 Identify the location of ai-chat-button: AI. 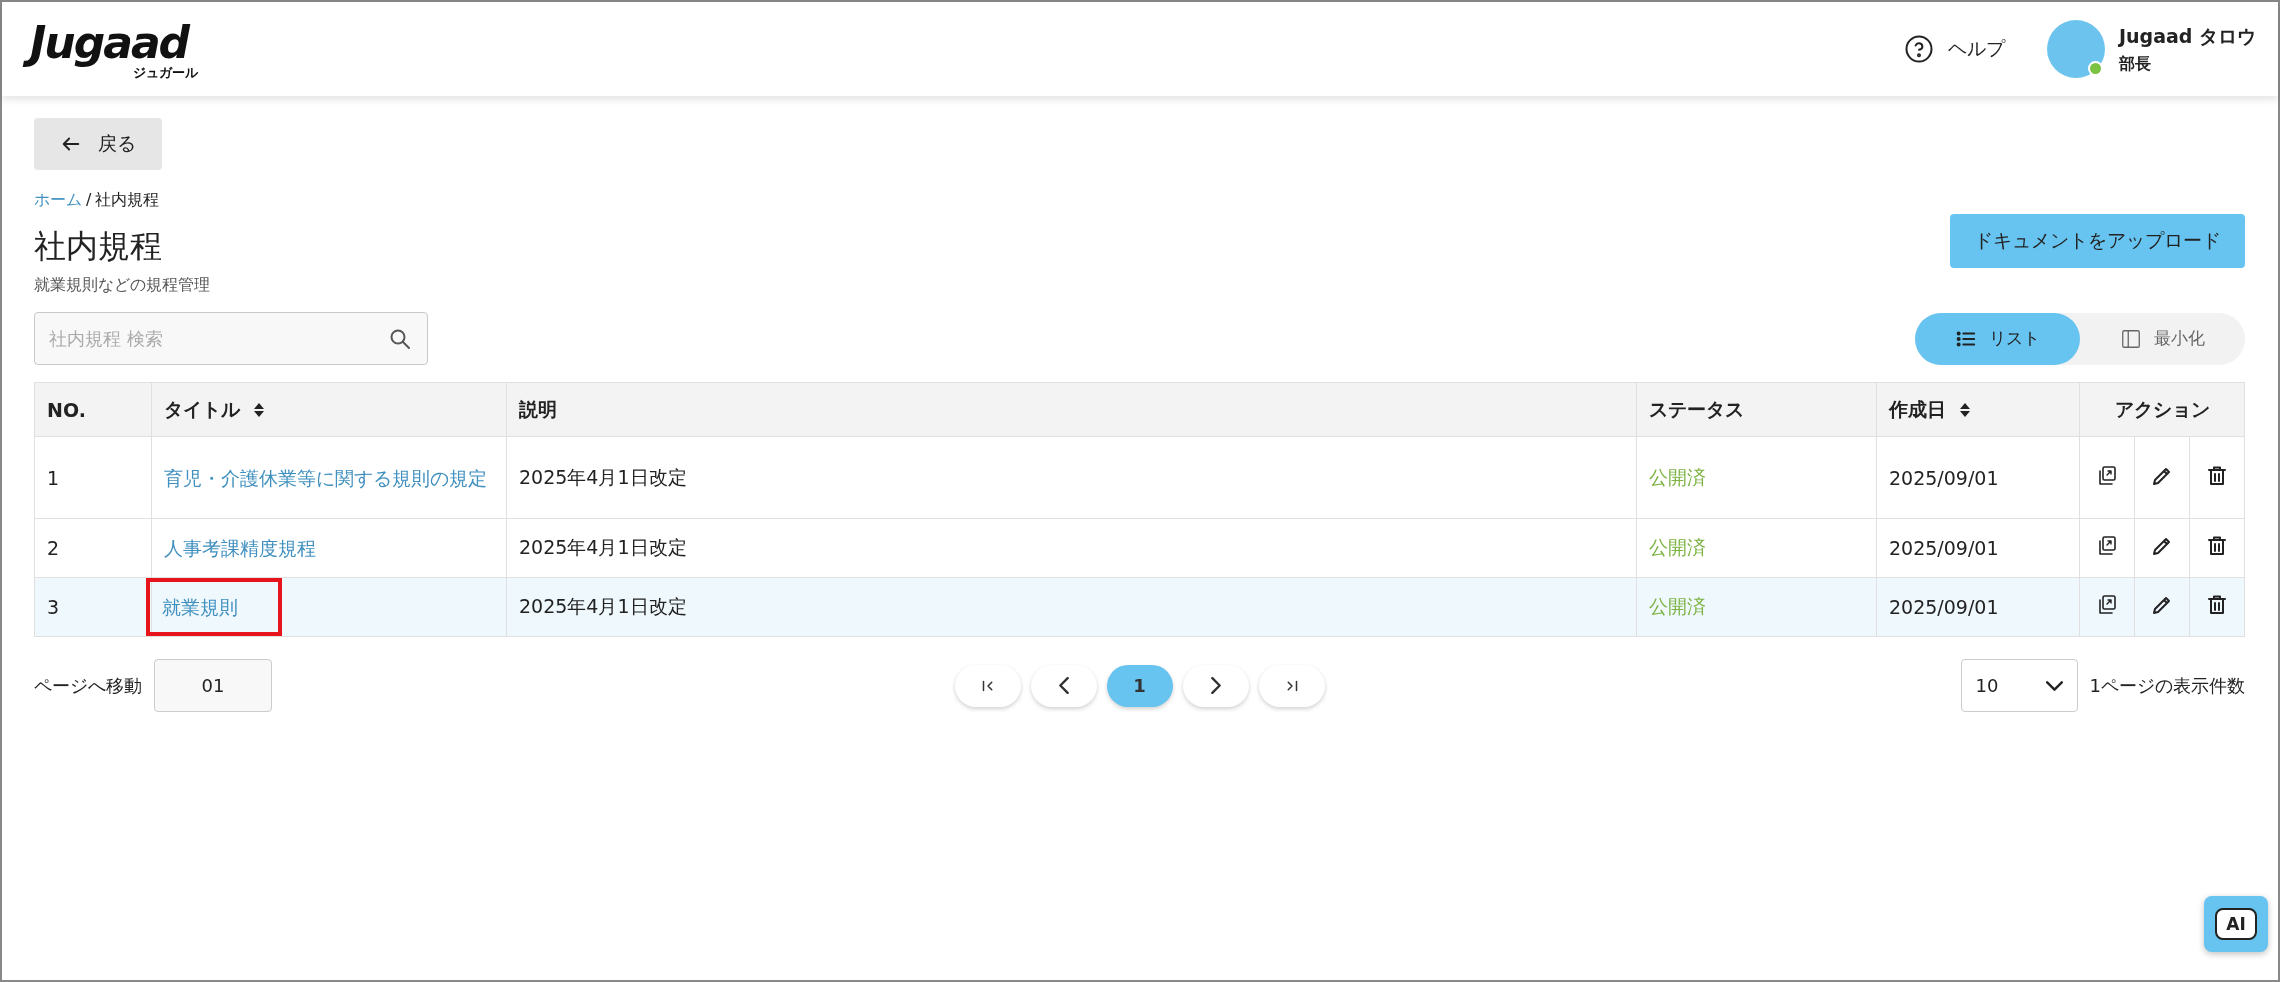
(2236, 924).